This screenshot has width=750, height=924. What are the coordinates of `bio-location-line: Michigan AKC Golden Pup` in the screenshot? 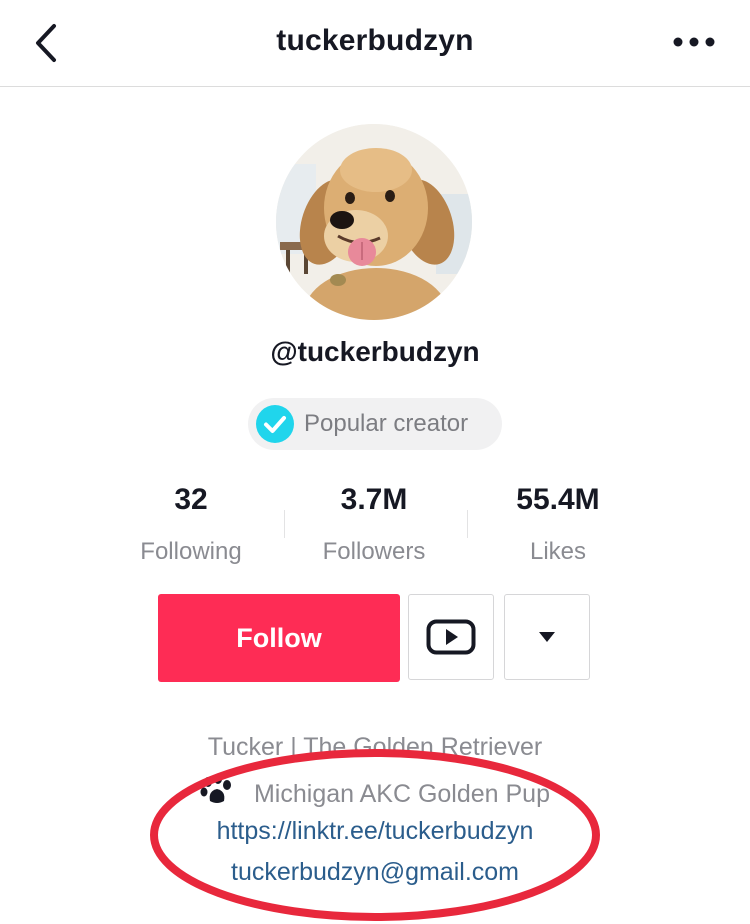 It's located at (375, 792).